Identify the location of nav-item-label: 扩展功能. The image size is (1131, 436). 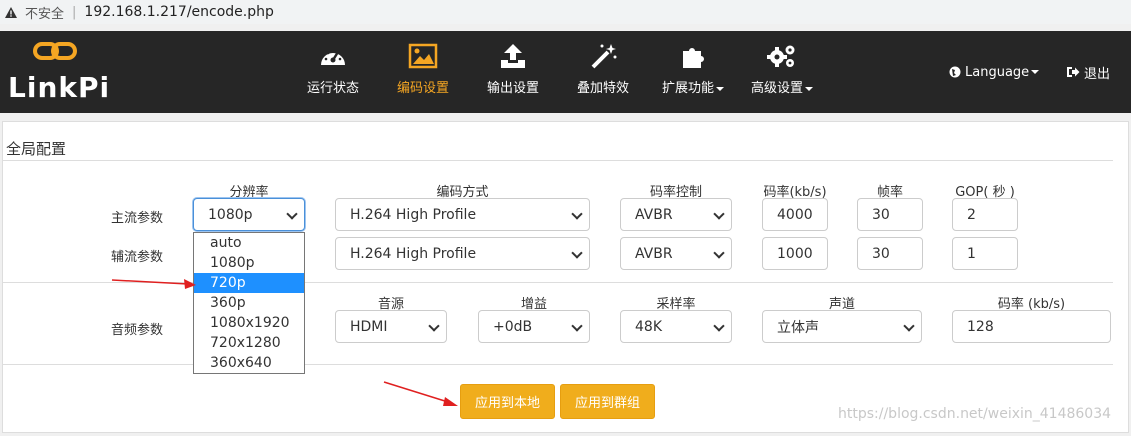
(693, 86).